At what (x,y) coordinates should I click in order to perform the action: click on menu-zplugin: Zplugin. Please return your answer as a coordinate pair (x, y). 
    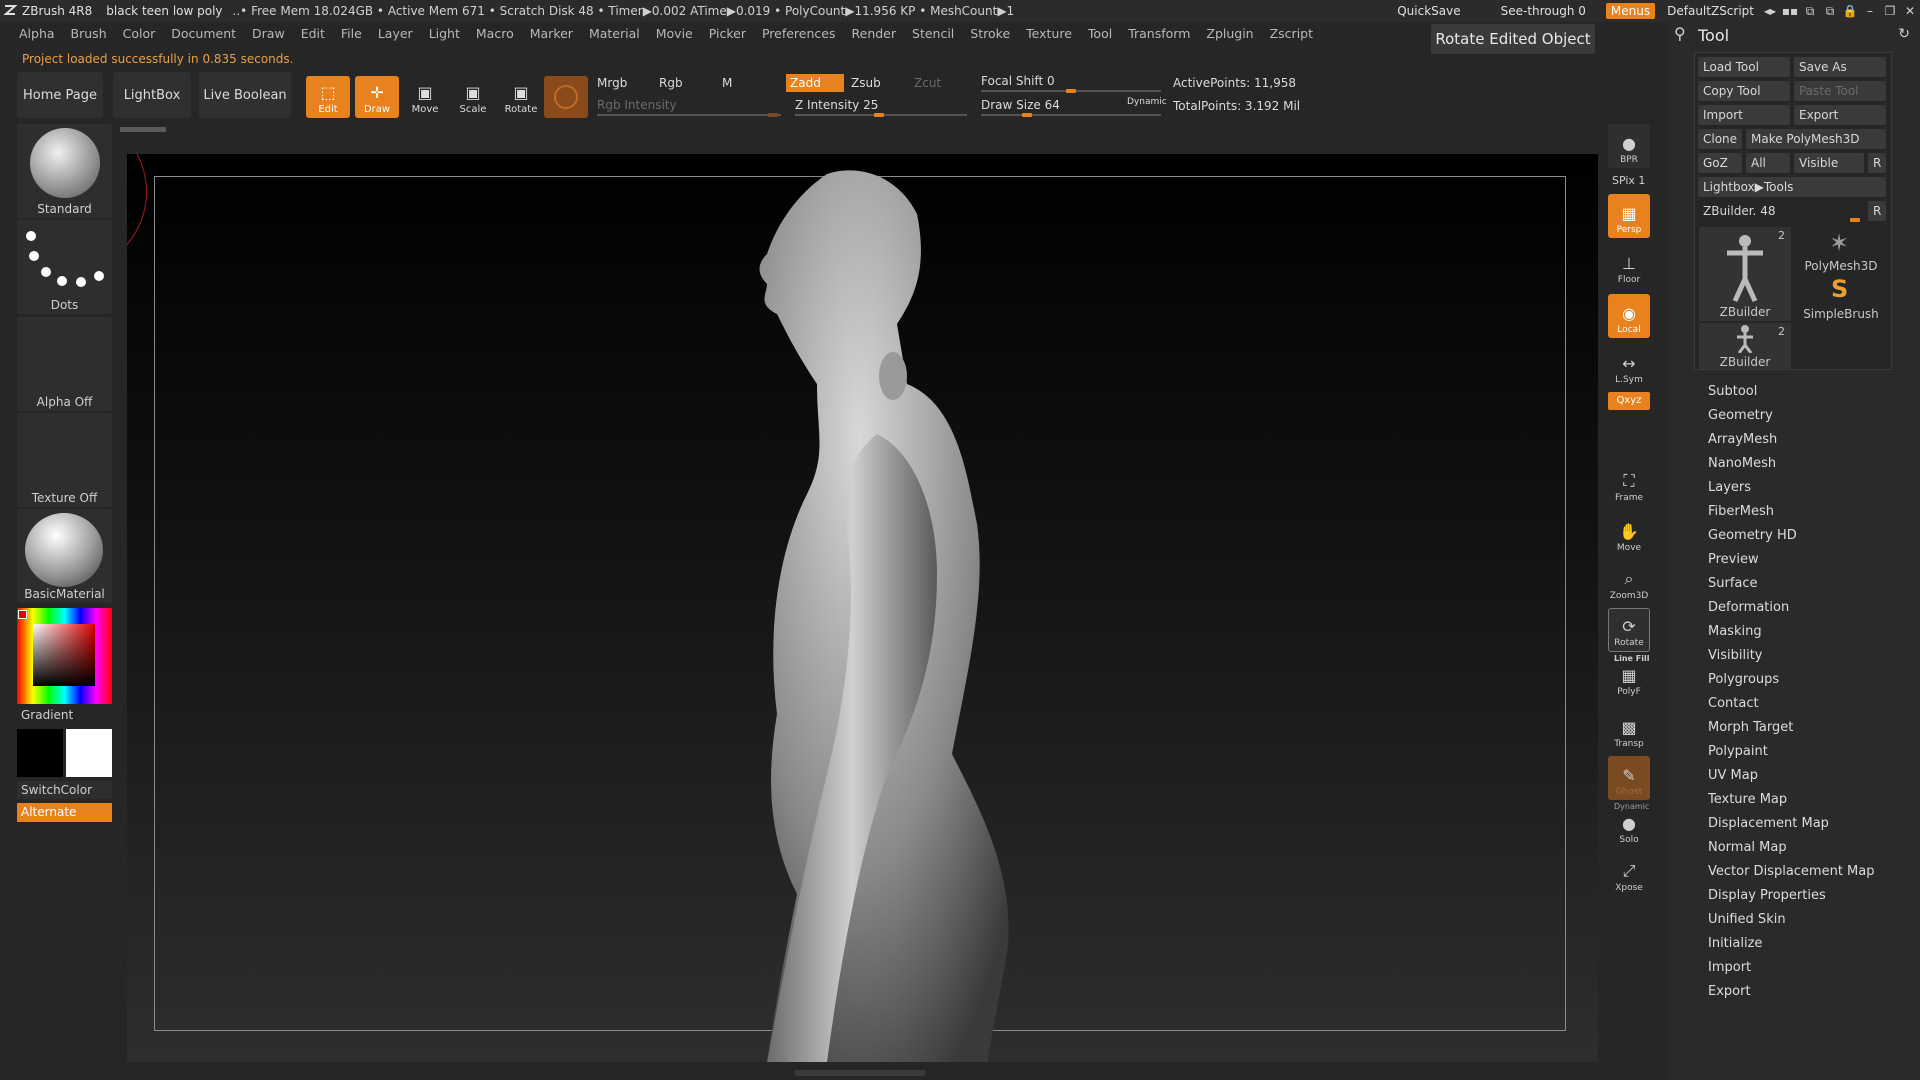
    Looking at the image, I should click on (1229, 36).